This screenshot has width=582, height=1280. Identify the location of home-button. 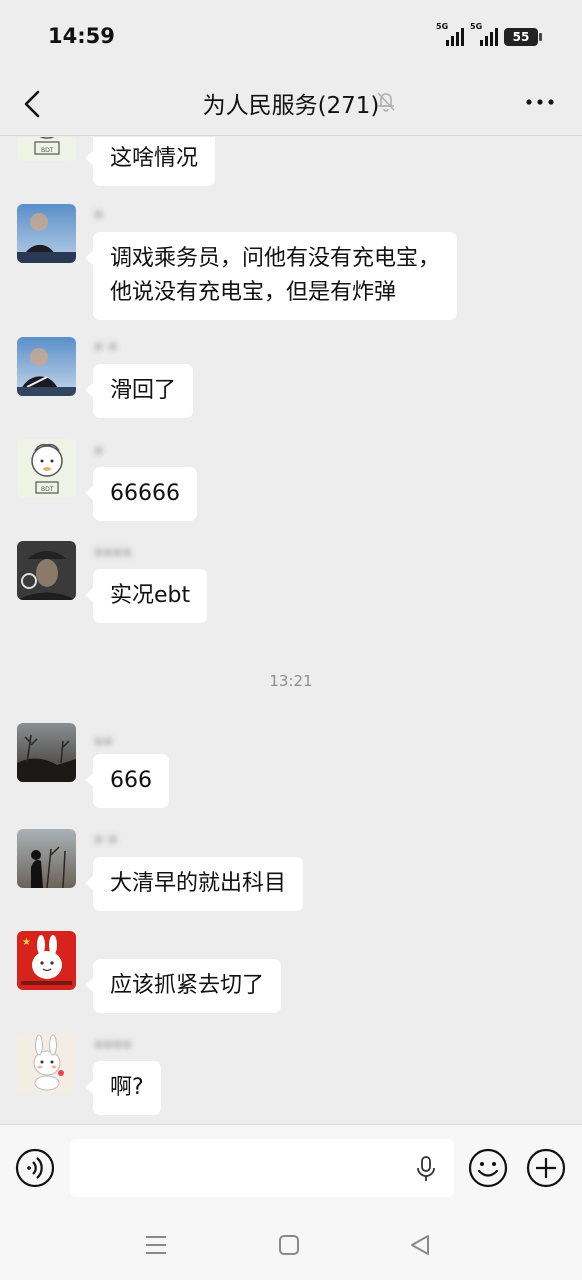
(289, 1245).